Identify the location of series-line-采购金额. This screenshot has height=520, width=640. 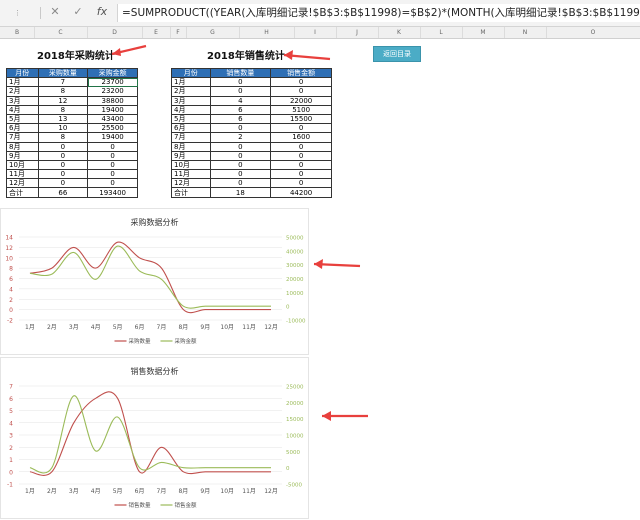
(150, 277).